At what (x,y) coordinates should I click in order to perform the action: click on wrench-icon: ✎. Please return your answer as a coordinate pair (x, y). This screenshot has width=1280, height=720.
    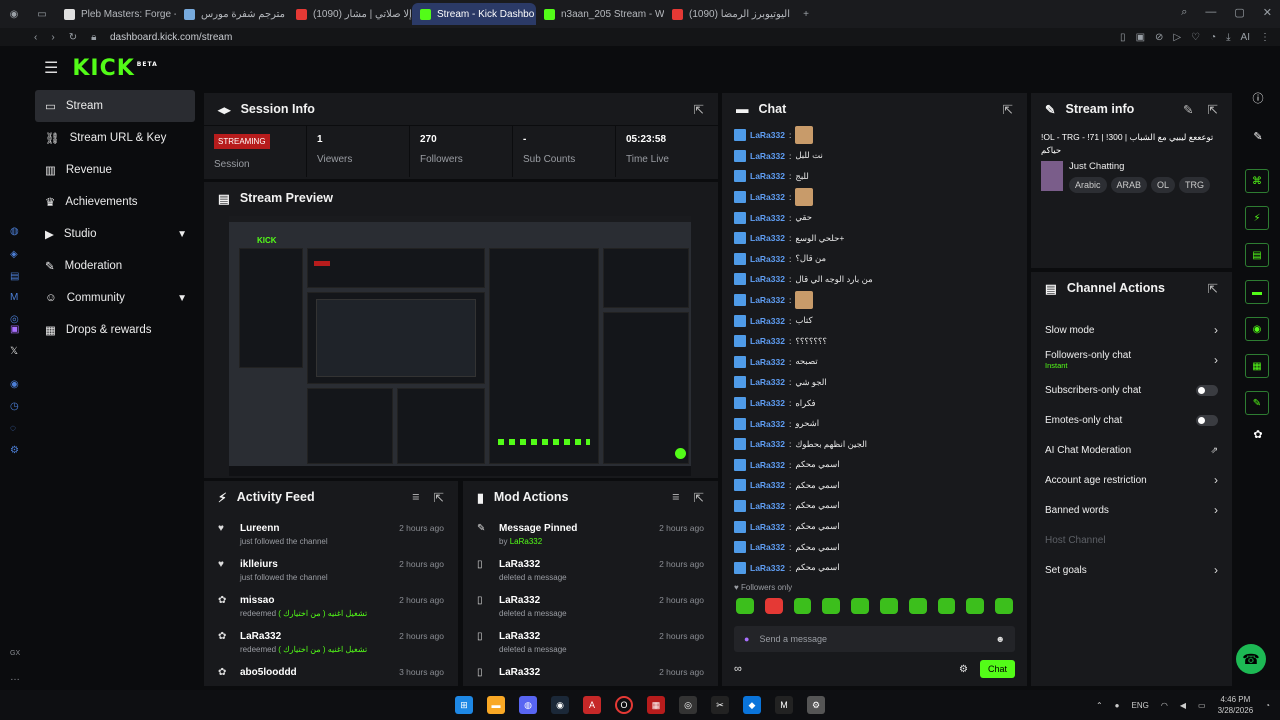
    Looking at the image, I should click on (1257, 403).